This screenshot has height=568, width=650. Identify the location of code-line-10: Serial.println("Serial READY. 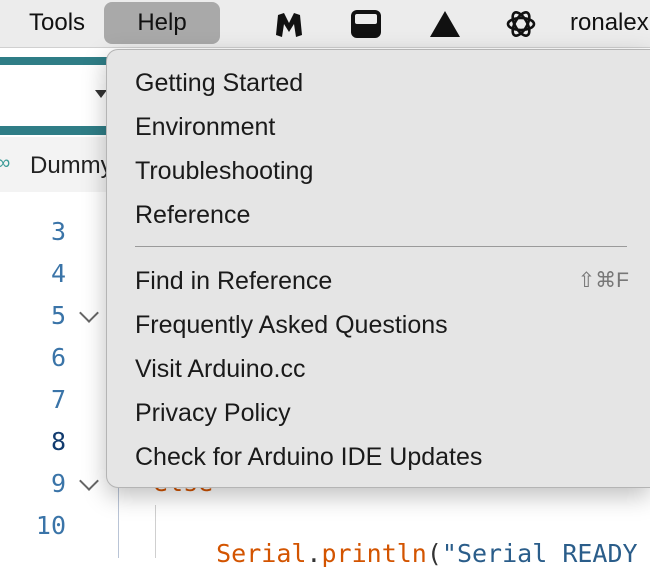
(412, 539).